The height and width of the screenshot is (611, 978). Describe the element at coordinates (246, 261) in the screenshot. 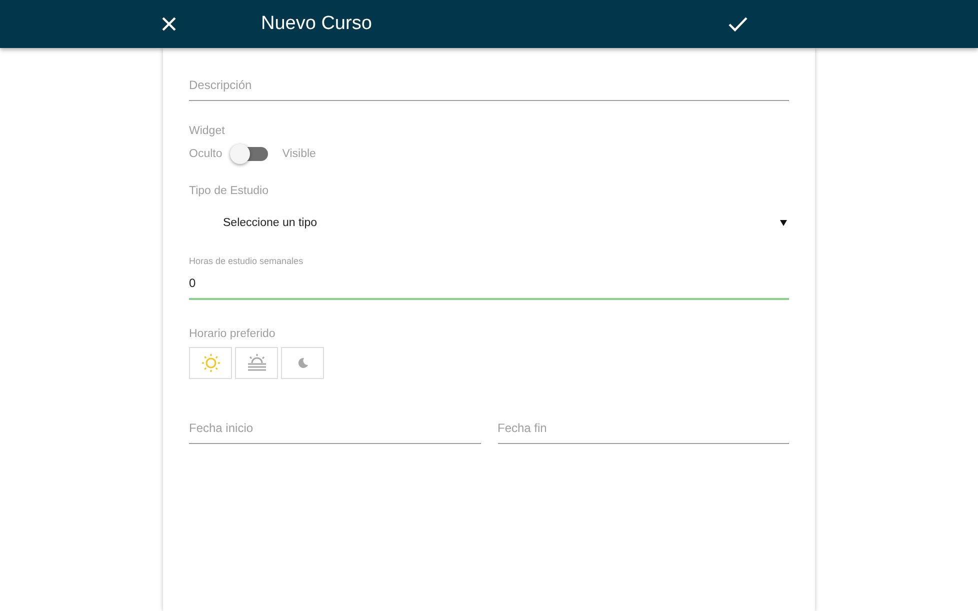

I see `field-label: Horas de estudio semanales` at that location.